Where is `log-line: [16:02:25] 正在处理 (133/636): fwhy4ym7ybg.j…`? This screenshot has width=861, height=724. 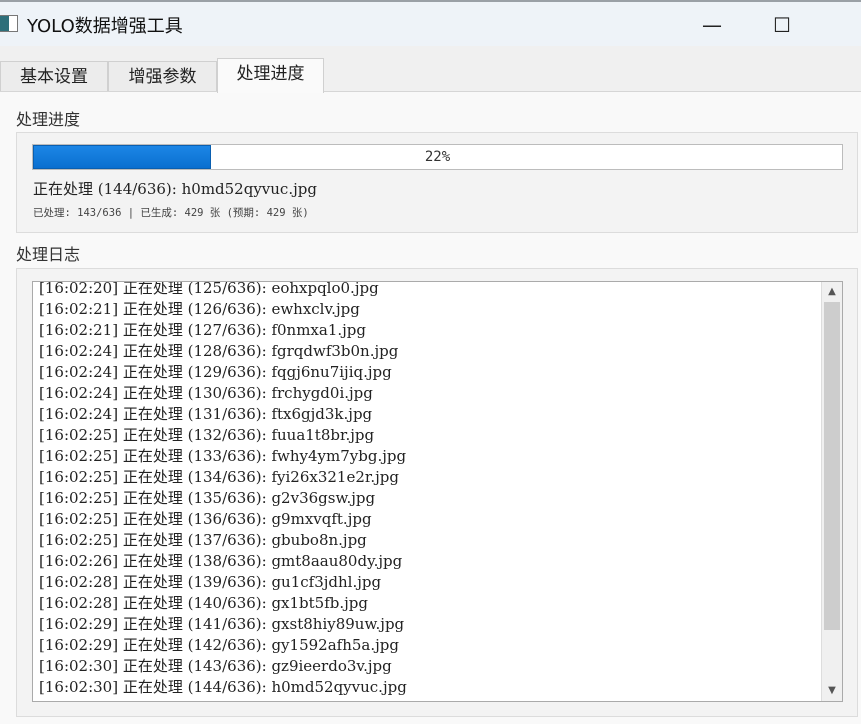
log-line: [16:02:25] 正在处理 (133/636): fwhy4ym7ybg.j… is located at coordinates (223, 456).